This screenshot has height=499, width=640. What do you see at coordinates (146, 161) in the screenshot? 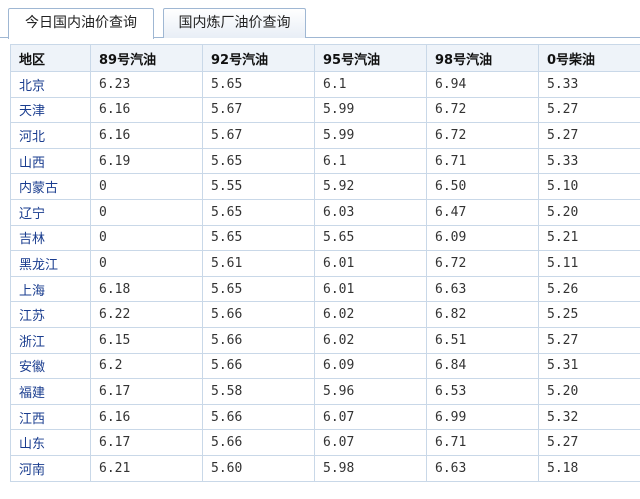
I see `price-89-cell: 6.19` at bounding box center [146, 161].